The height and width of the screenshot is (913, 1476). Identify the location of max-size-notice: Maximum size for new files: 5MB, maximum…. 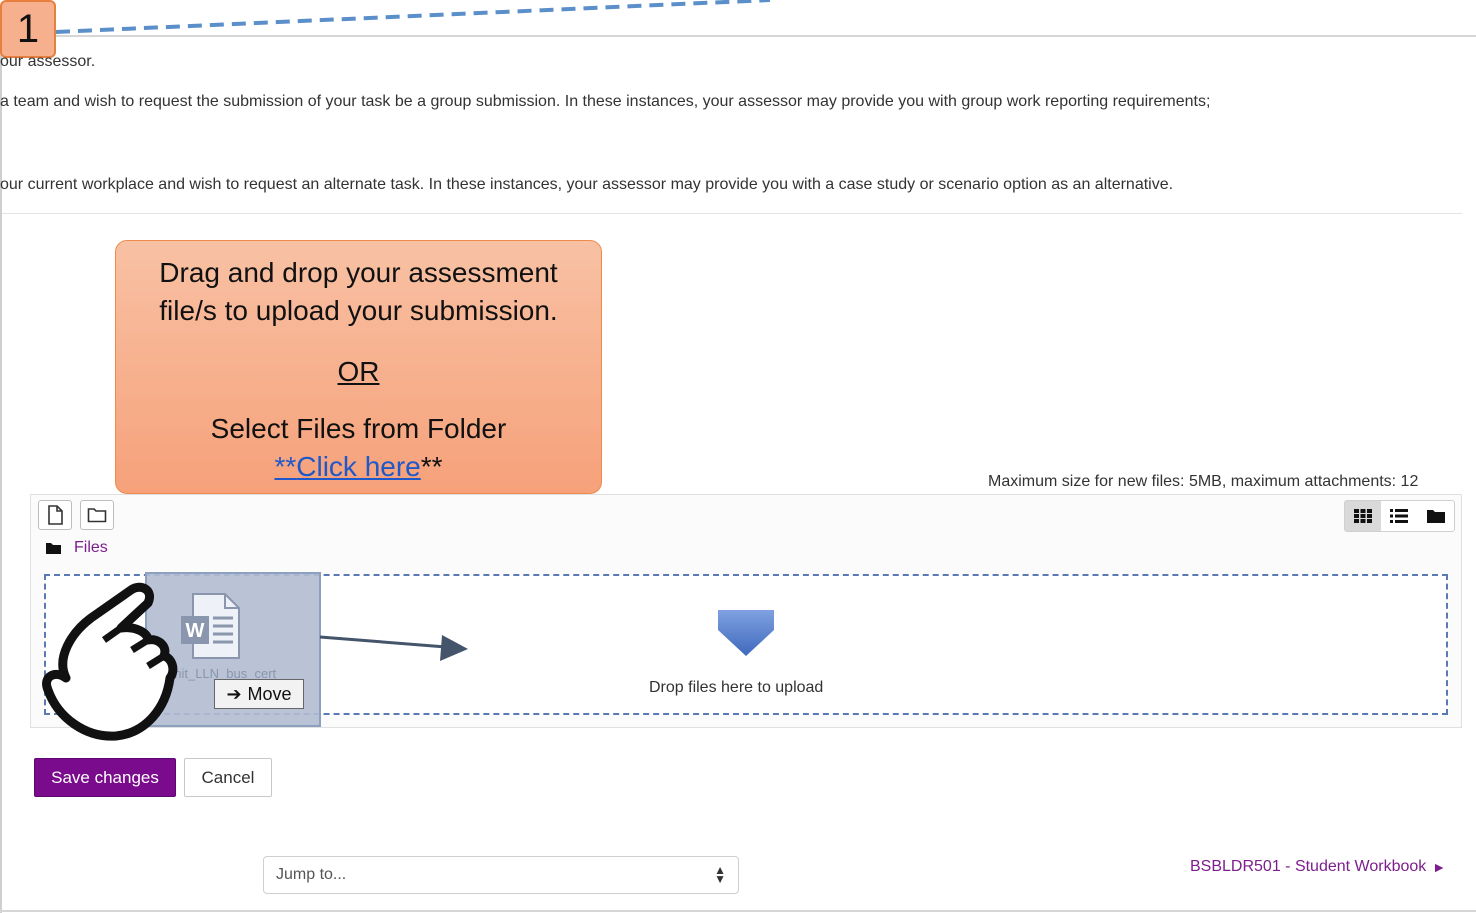
(1203, 481).